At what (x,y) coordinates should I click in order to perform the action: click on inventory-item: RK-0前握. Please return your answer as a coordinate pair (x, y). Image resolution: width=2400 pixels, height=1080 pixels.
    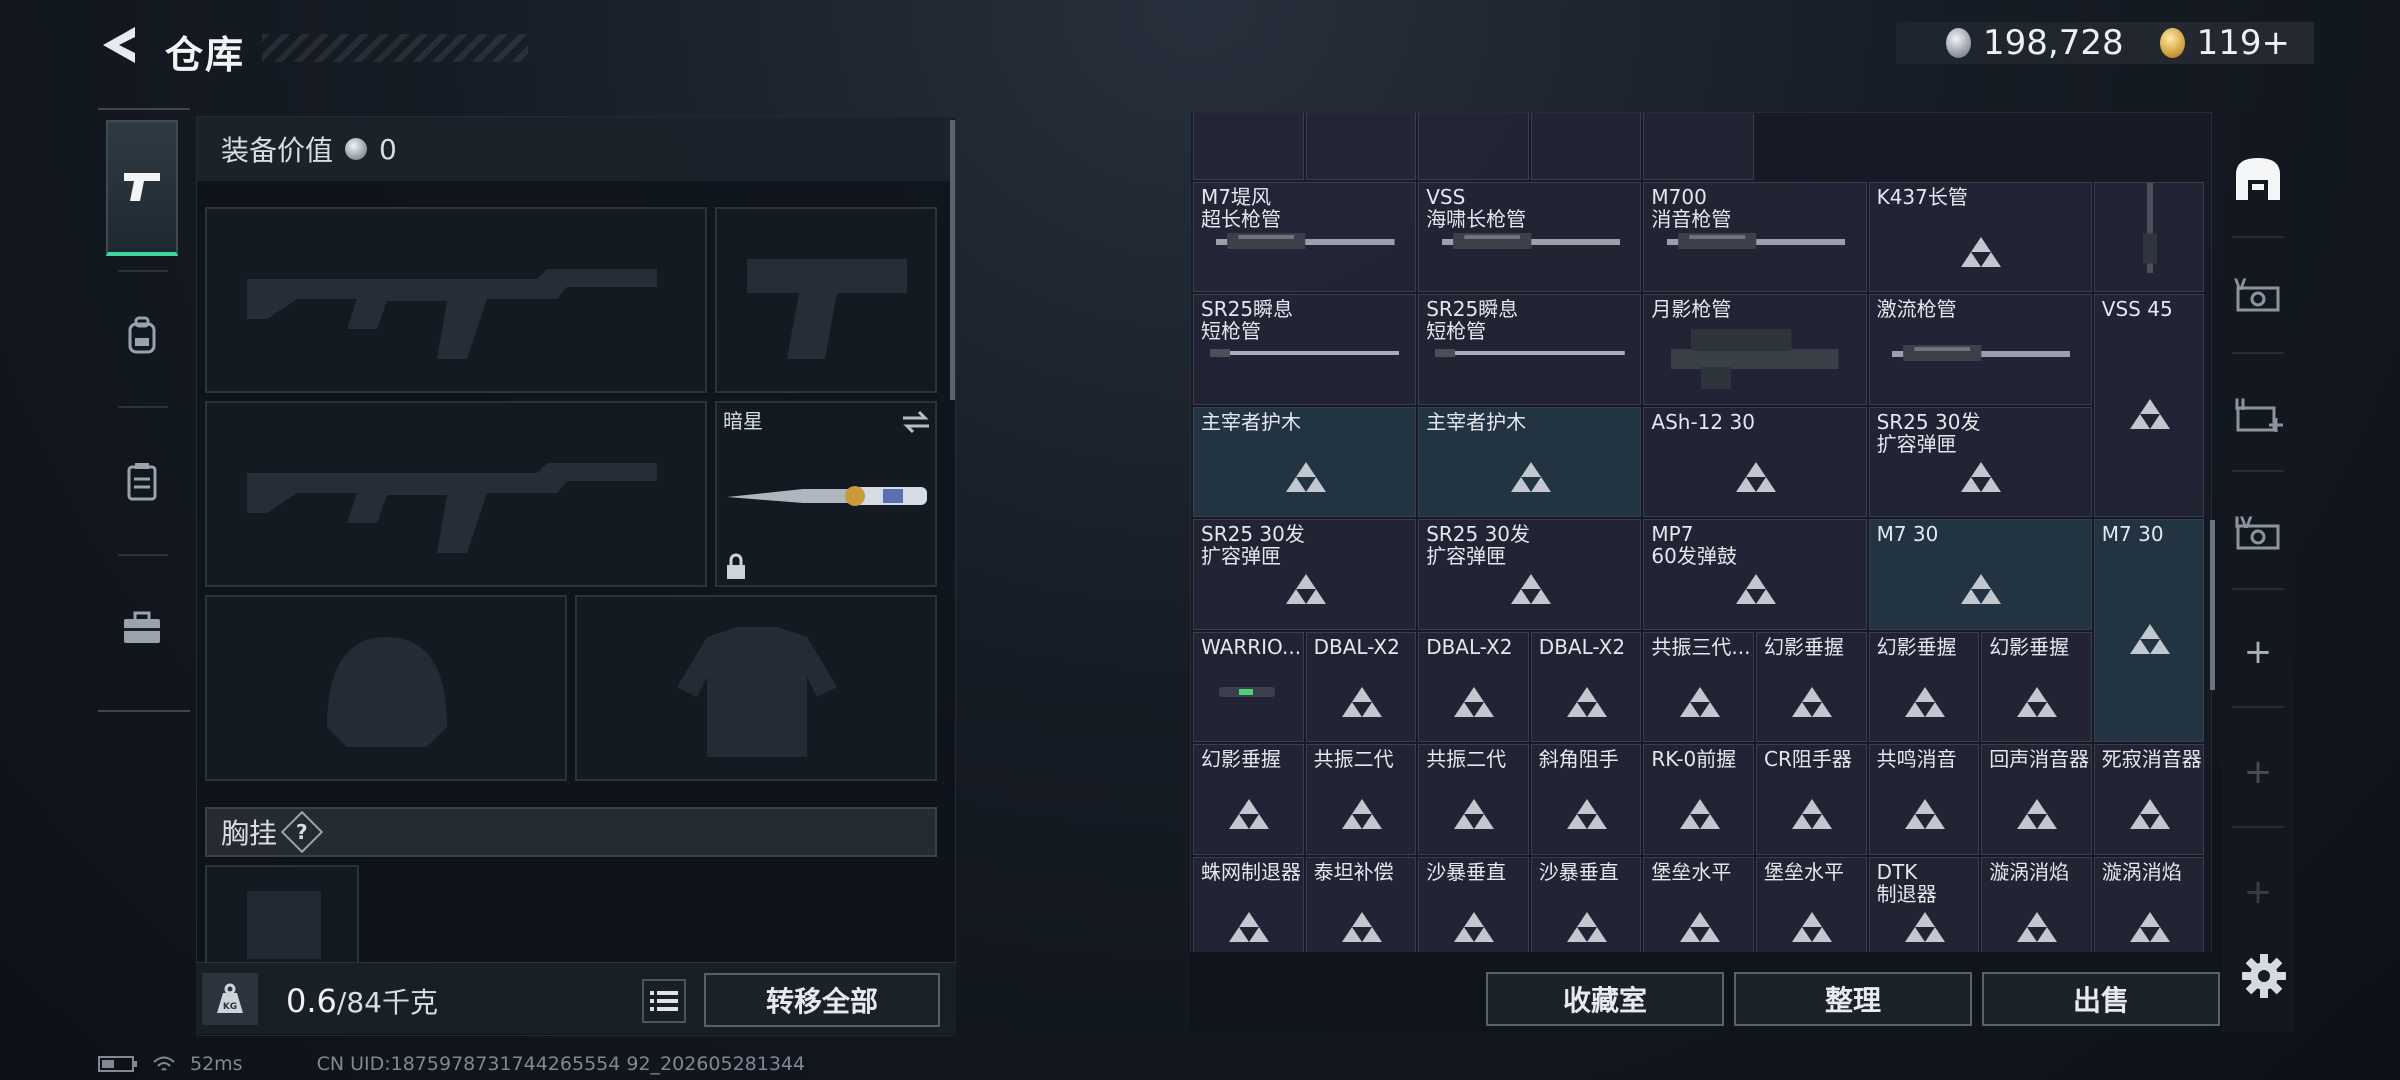
    Looking at the image, I should click on (1698, 799).